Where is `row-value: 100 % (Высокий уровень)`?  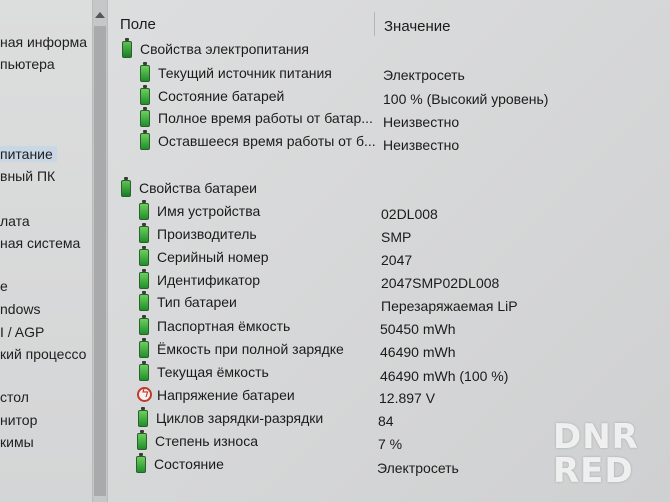
row-value: 100 % (Высокий уровень) is located at coordinates (466, 99).